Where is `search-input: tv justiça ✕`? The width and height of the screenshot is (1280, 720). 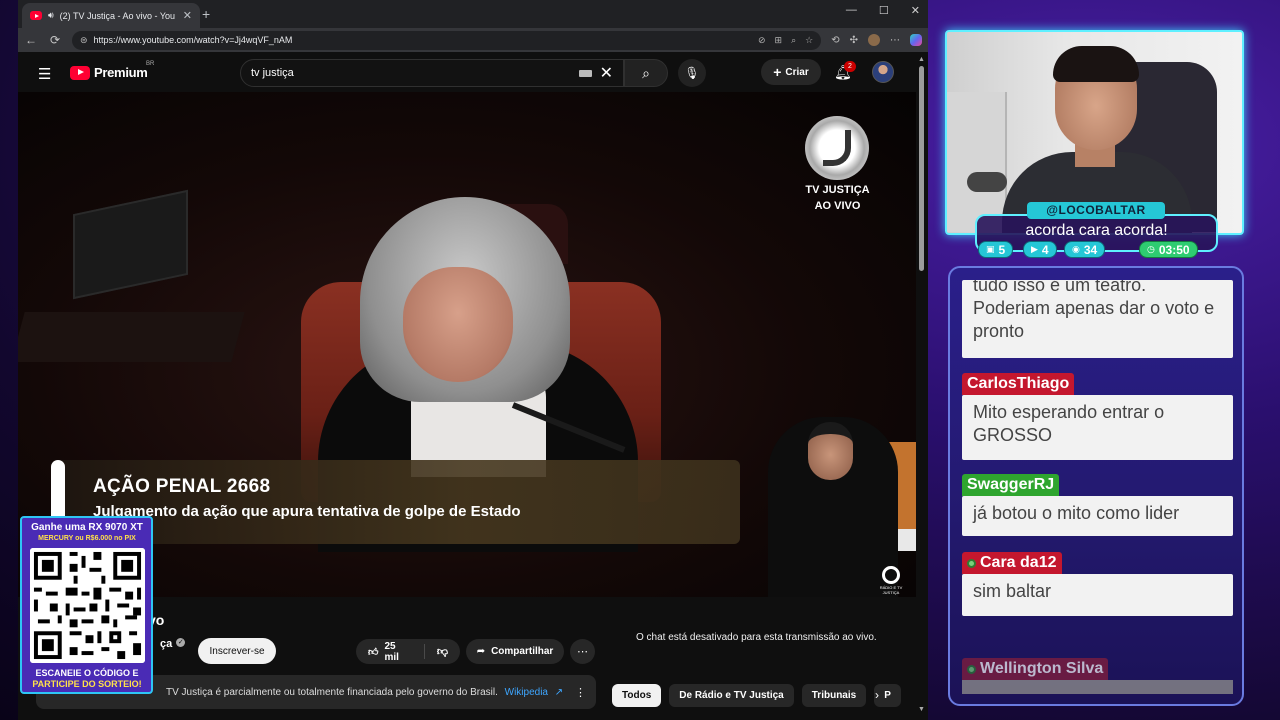 search-input: tv justiça ✕ is located at coordinates (432, 73).